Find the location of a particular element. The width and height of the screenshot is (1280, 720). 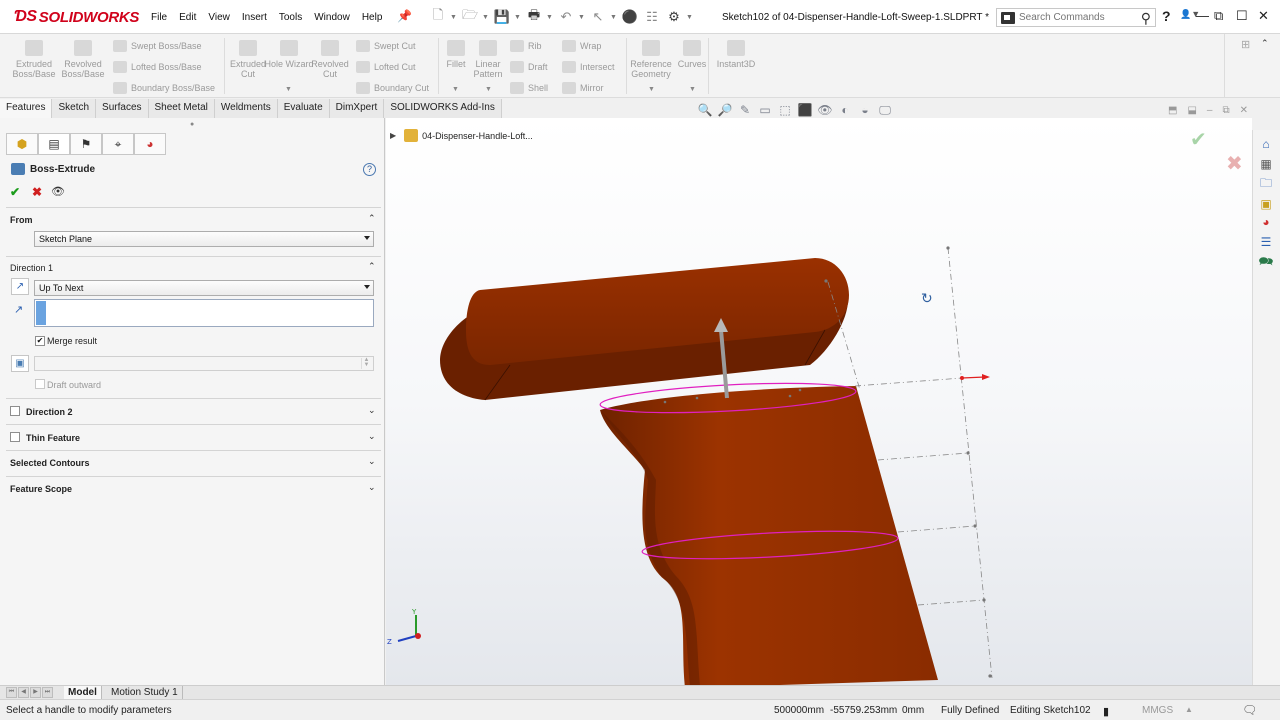

hide-show-items-icon: 👁 is located at coordinates (825, 110).